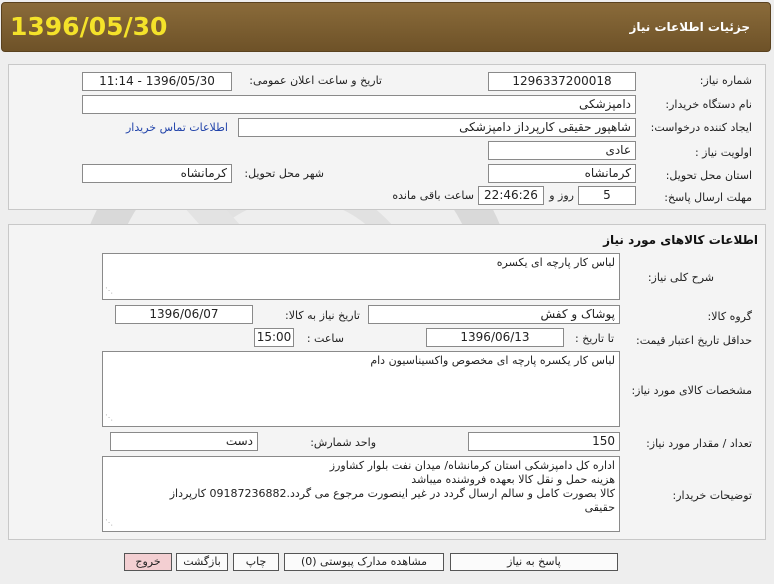  What do you see at coordinates (694, 340) in the screenshot?
I see `min-validity-label: حداقل تاریخ اعتبار قیمت:` at bounding box center [694, 340].